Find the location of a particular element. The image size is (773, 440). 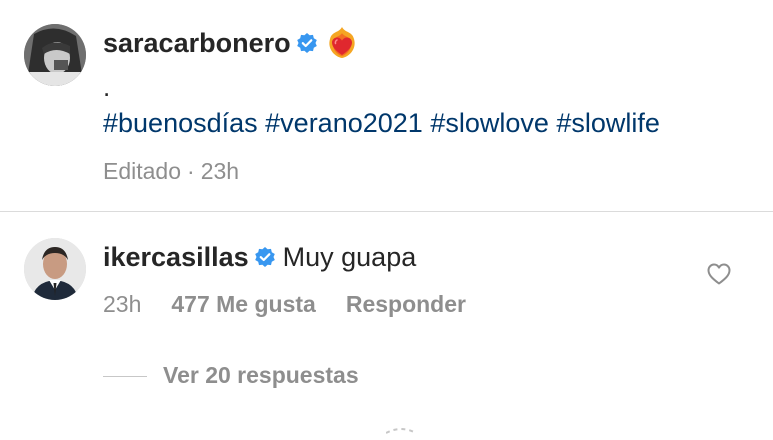

view-replies-label: Ver 20 respuestas is located at coordinates (261, 375).